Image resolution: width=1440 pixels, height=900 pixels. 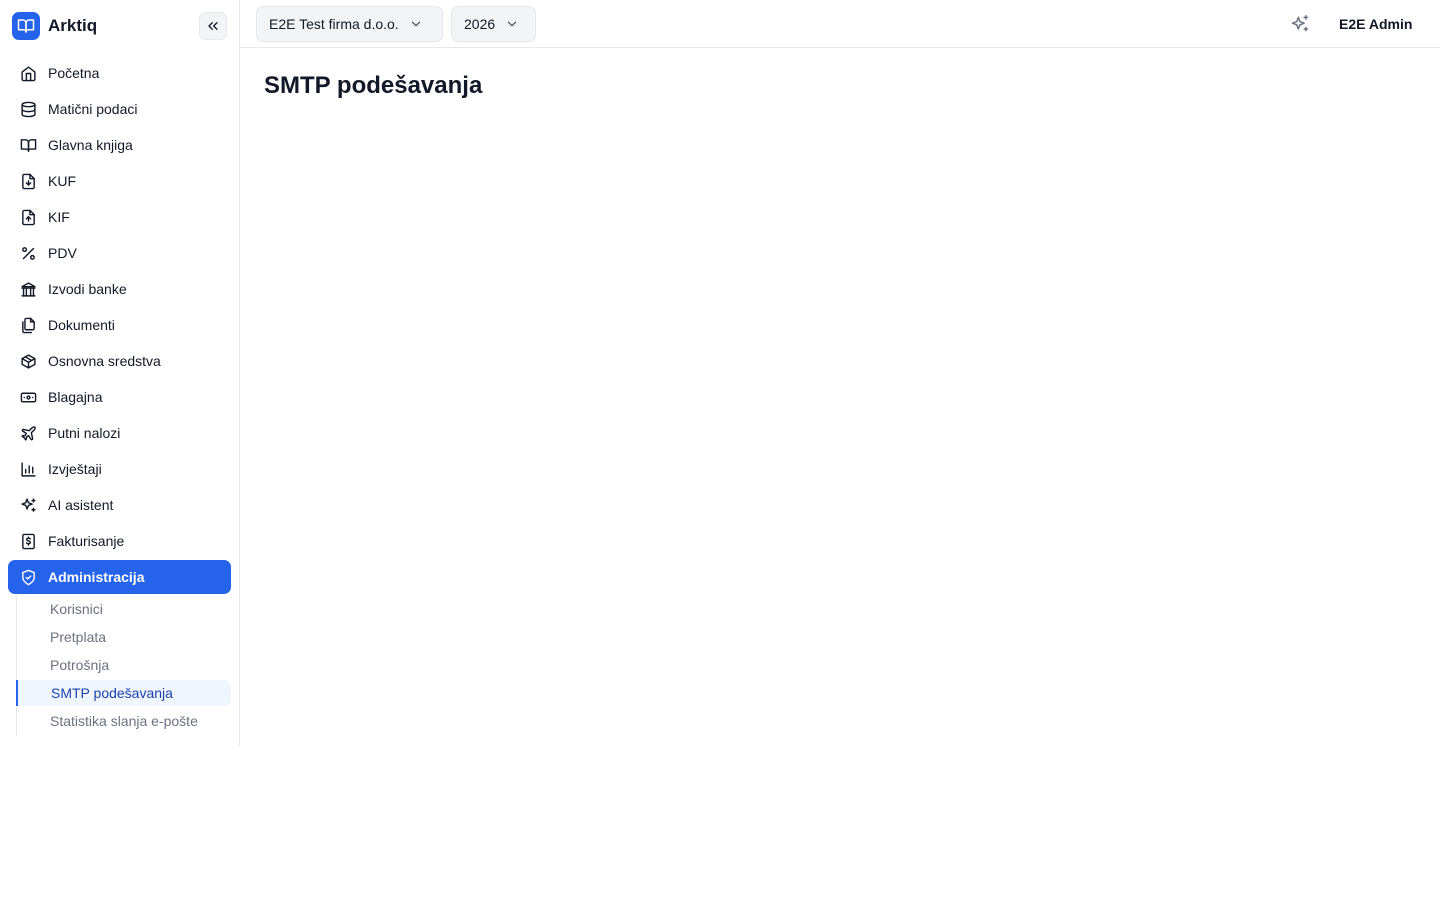 I want to click on sidebar-item-label: Fakturisanje, so click(x=86, y=541).